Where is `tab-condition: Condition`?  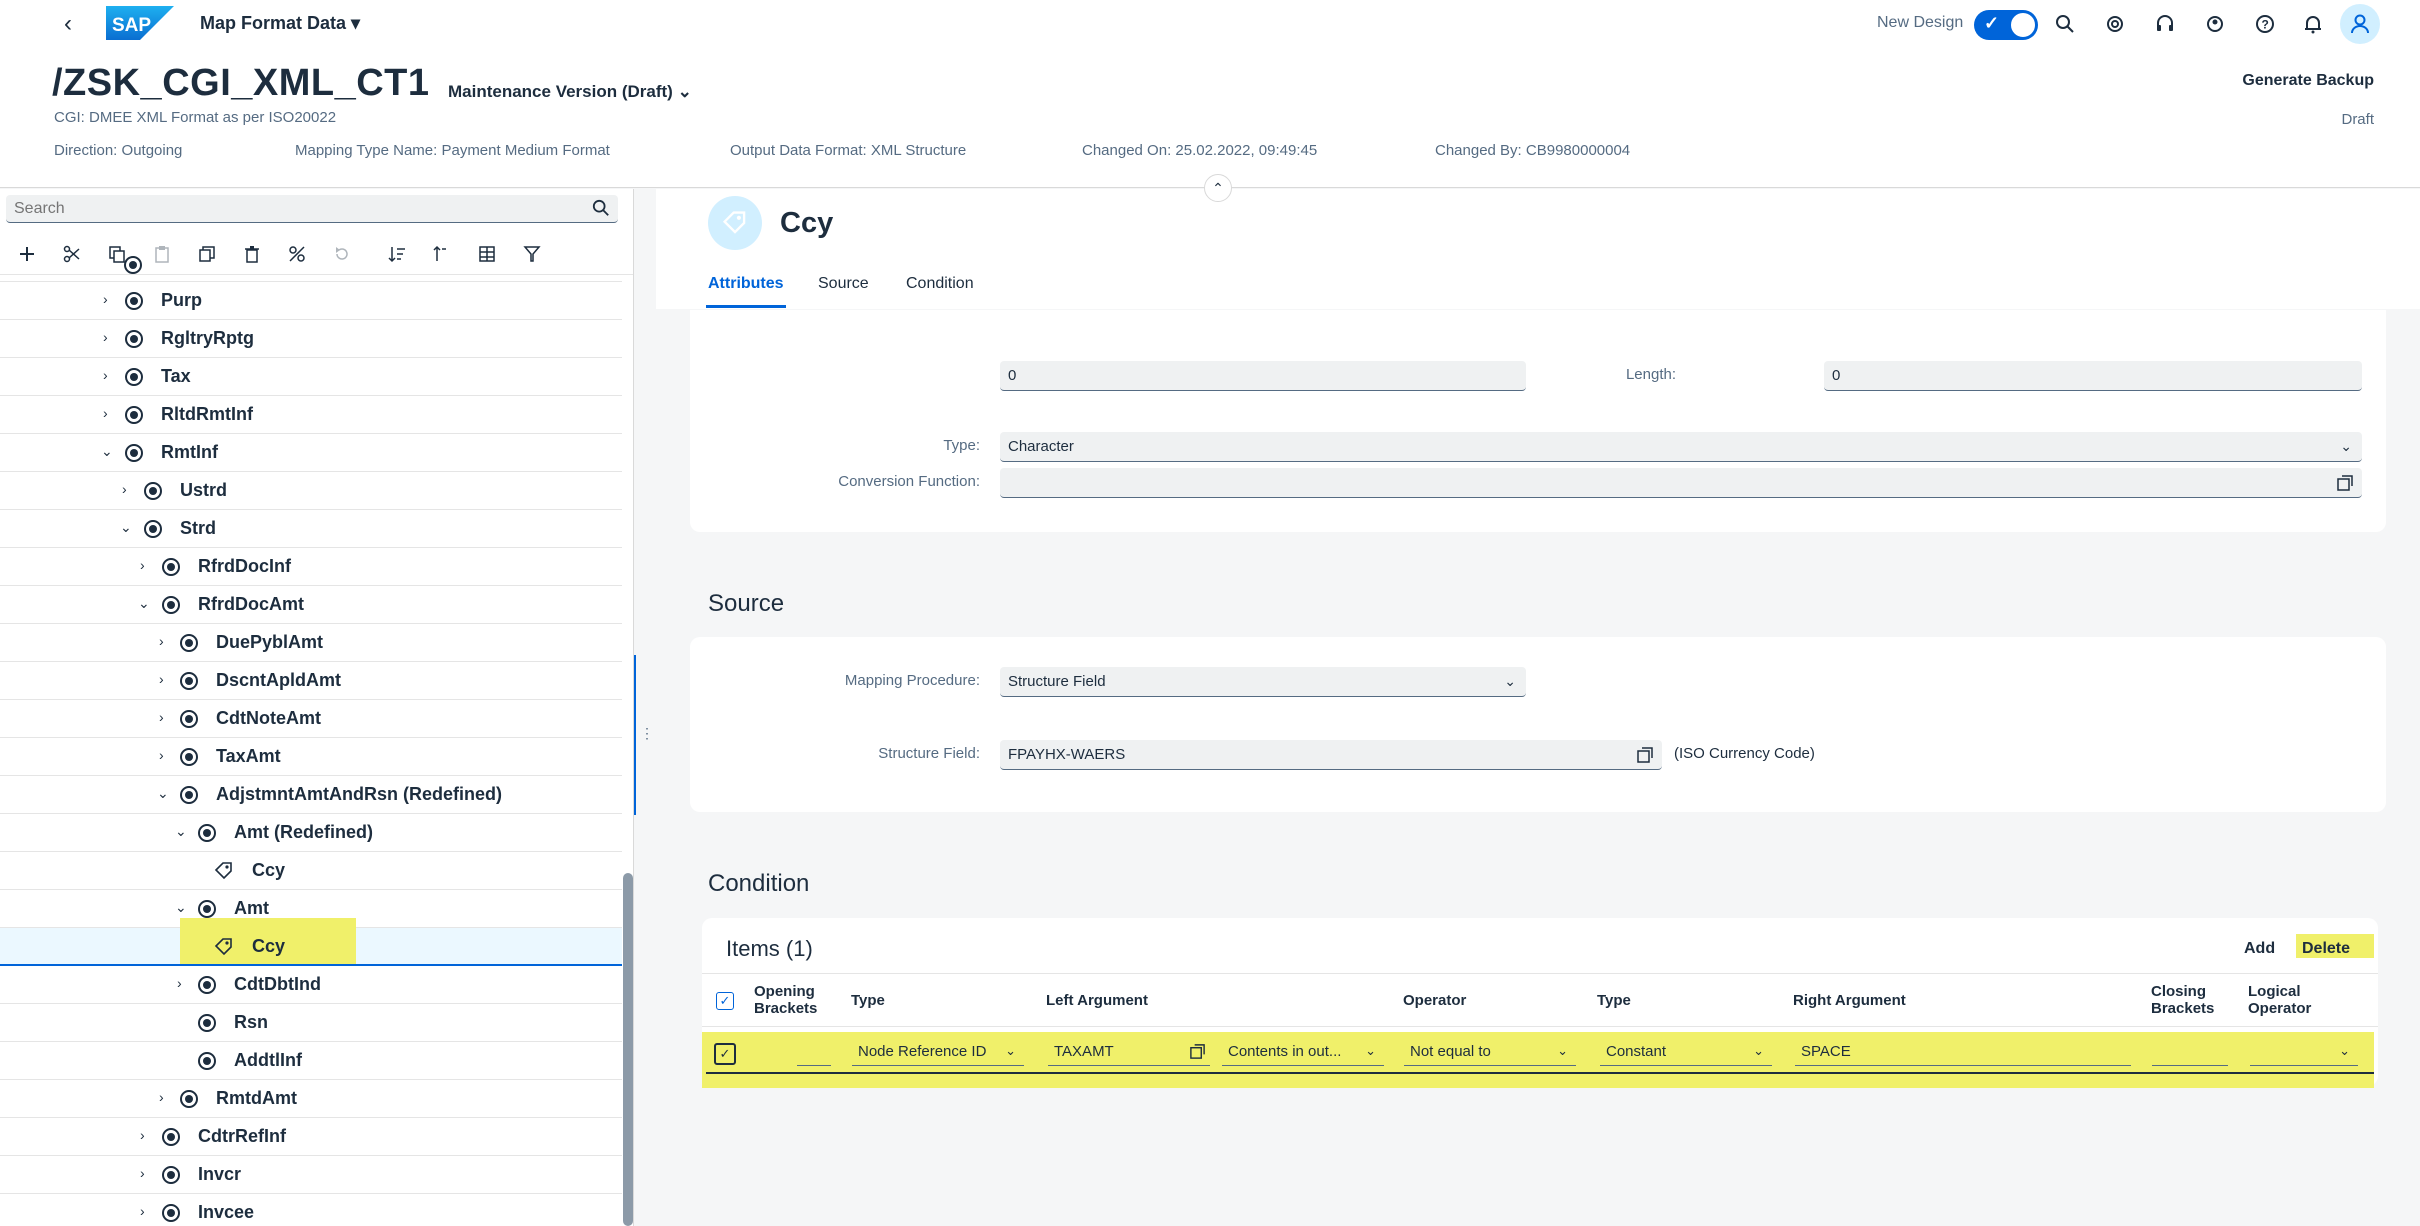
tab-condition: Condition is located at coordinates (940, 284).